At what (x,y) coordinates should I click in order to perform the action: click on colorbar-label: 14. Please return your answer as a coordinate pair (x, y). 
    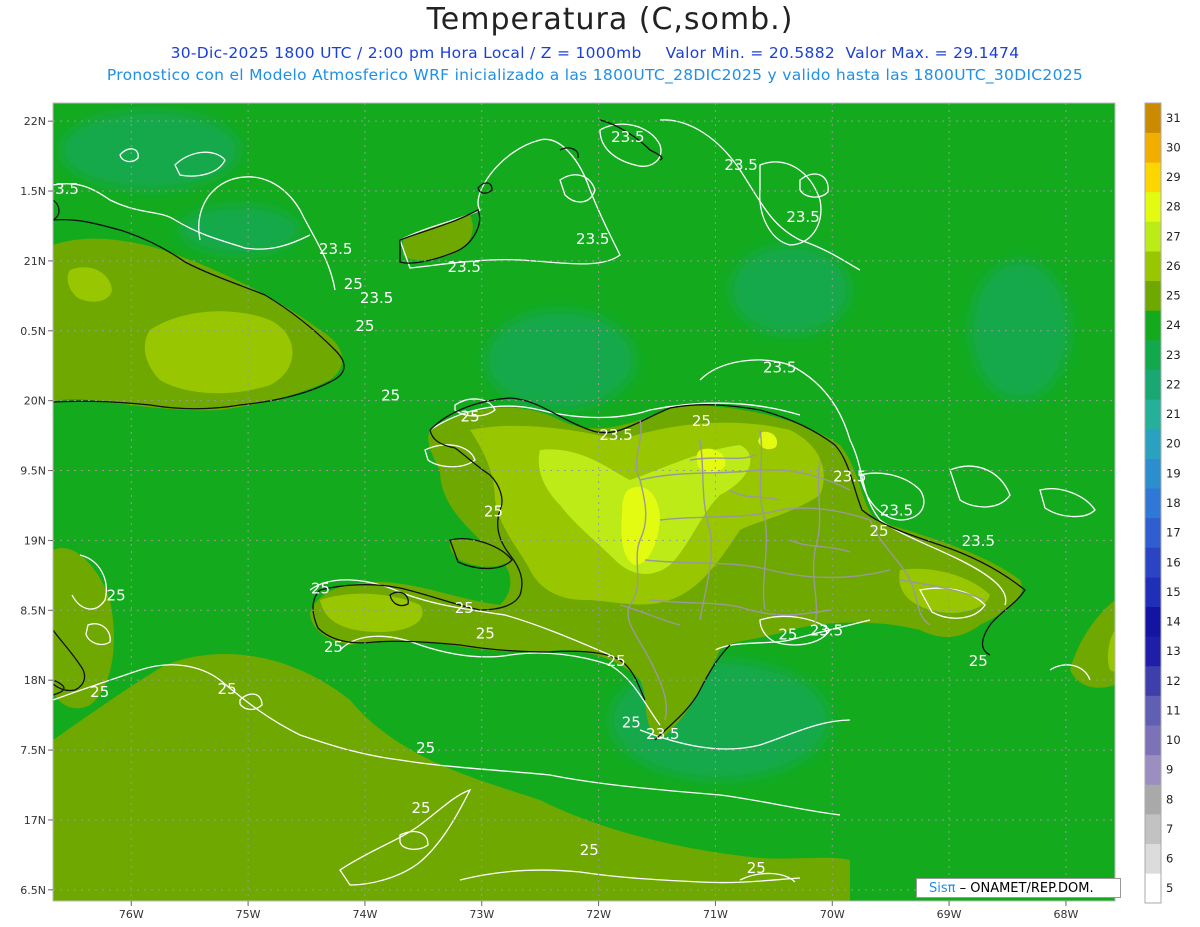
    Looking at the image, I should click on (1173, 622).